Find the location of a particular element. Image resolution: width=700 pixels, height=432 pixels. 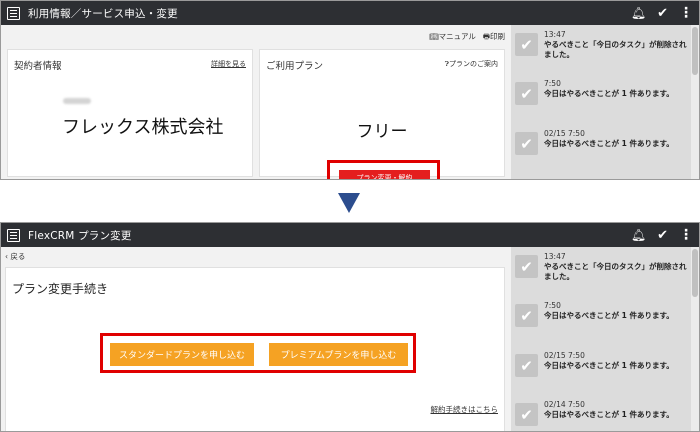

change-plan-button: プラン変更・解約 is located at coordinates (384, 174).